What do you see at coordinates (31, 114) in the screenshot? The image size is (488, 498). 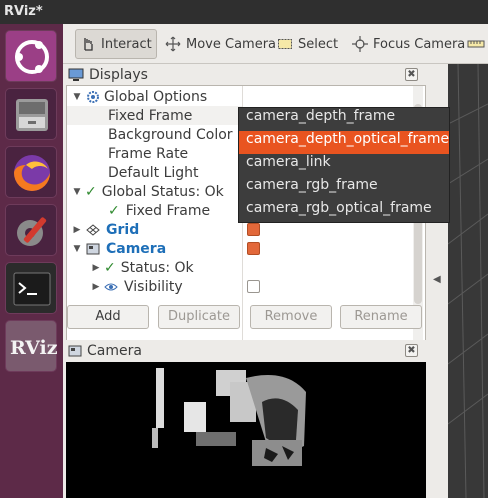 I see `files-icon` at bounding box center [31, 114].